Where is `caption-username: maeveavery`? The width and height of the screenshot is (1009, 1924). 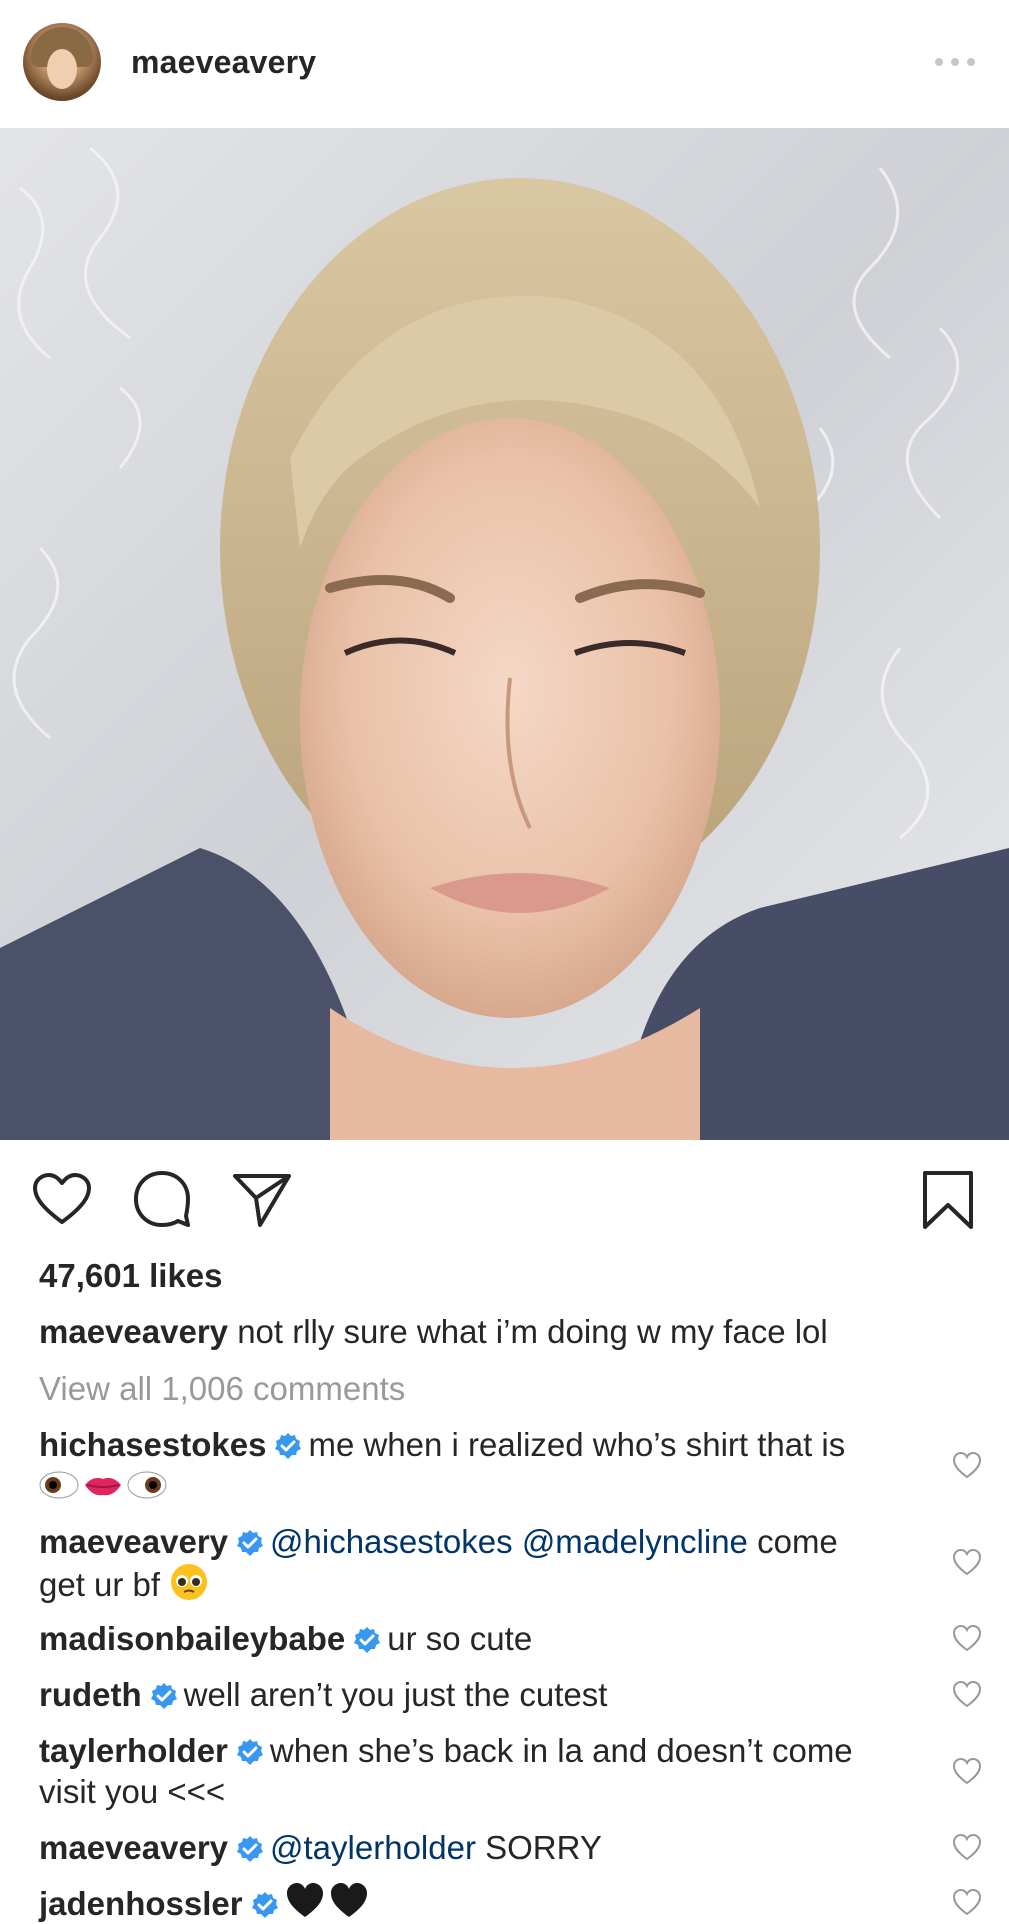 caption-username: maeveavery is located at coordinates (133, 1331).